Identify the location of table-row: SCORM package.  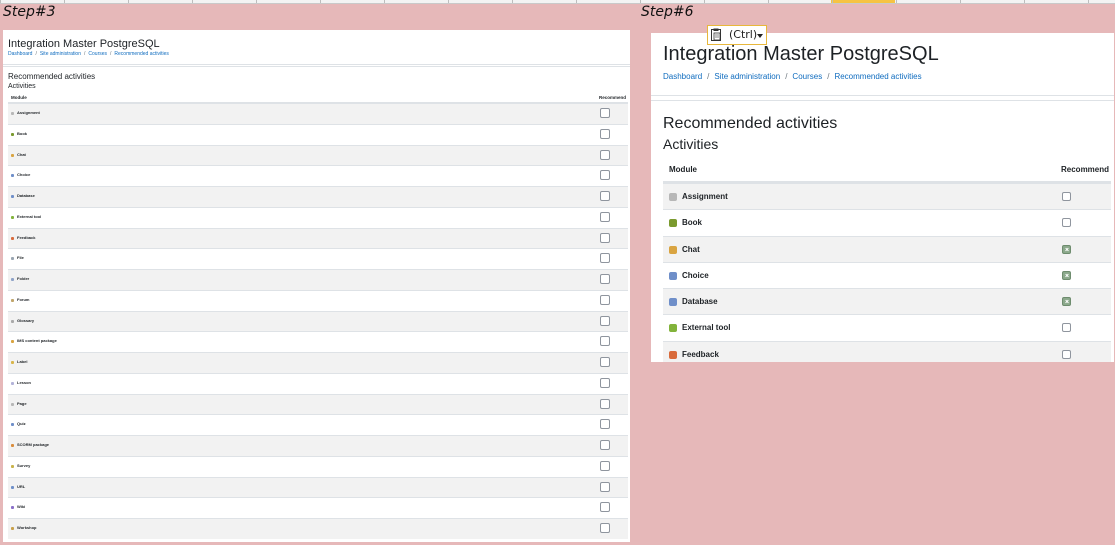
(318, 445).